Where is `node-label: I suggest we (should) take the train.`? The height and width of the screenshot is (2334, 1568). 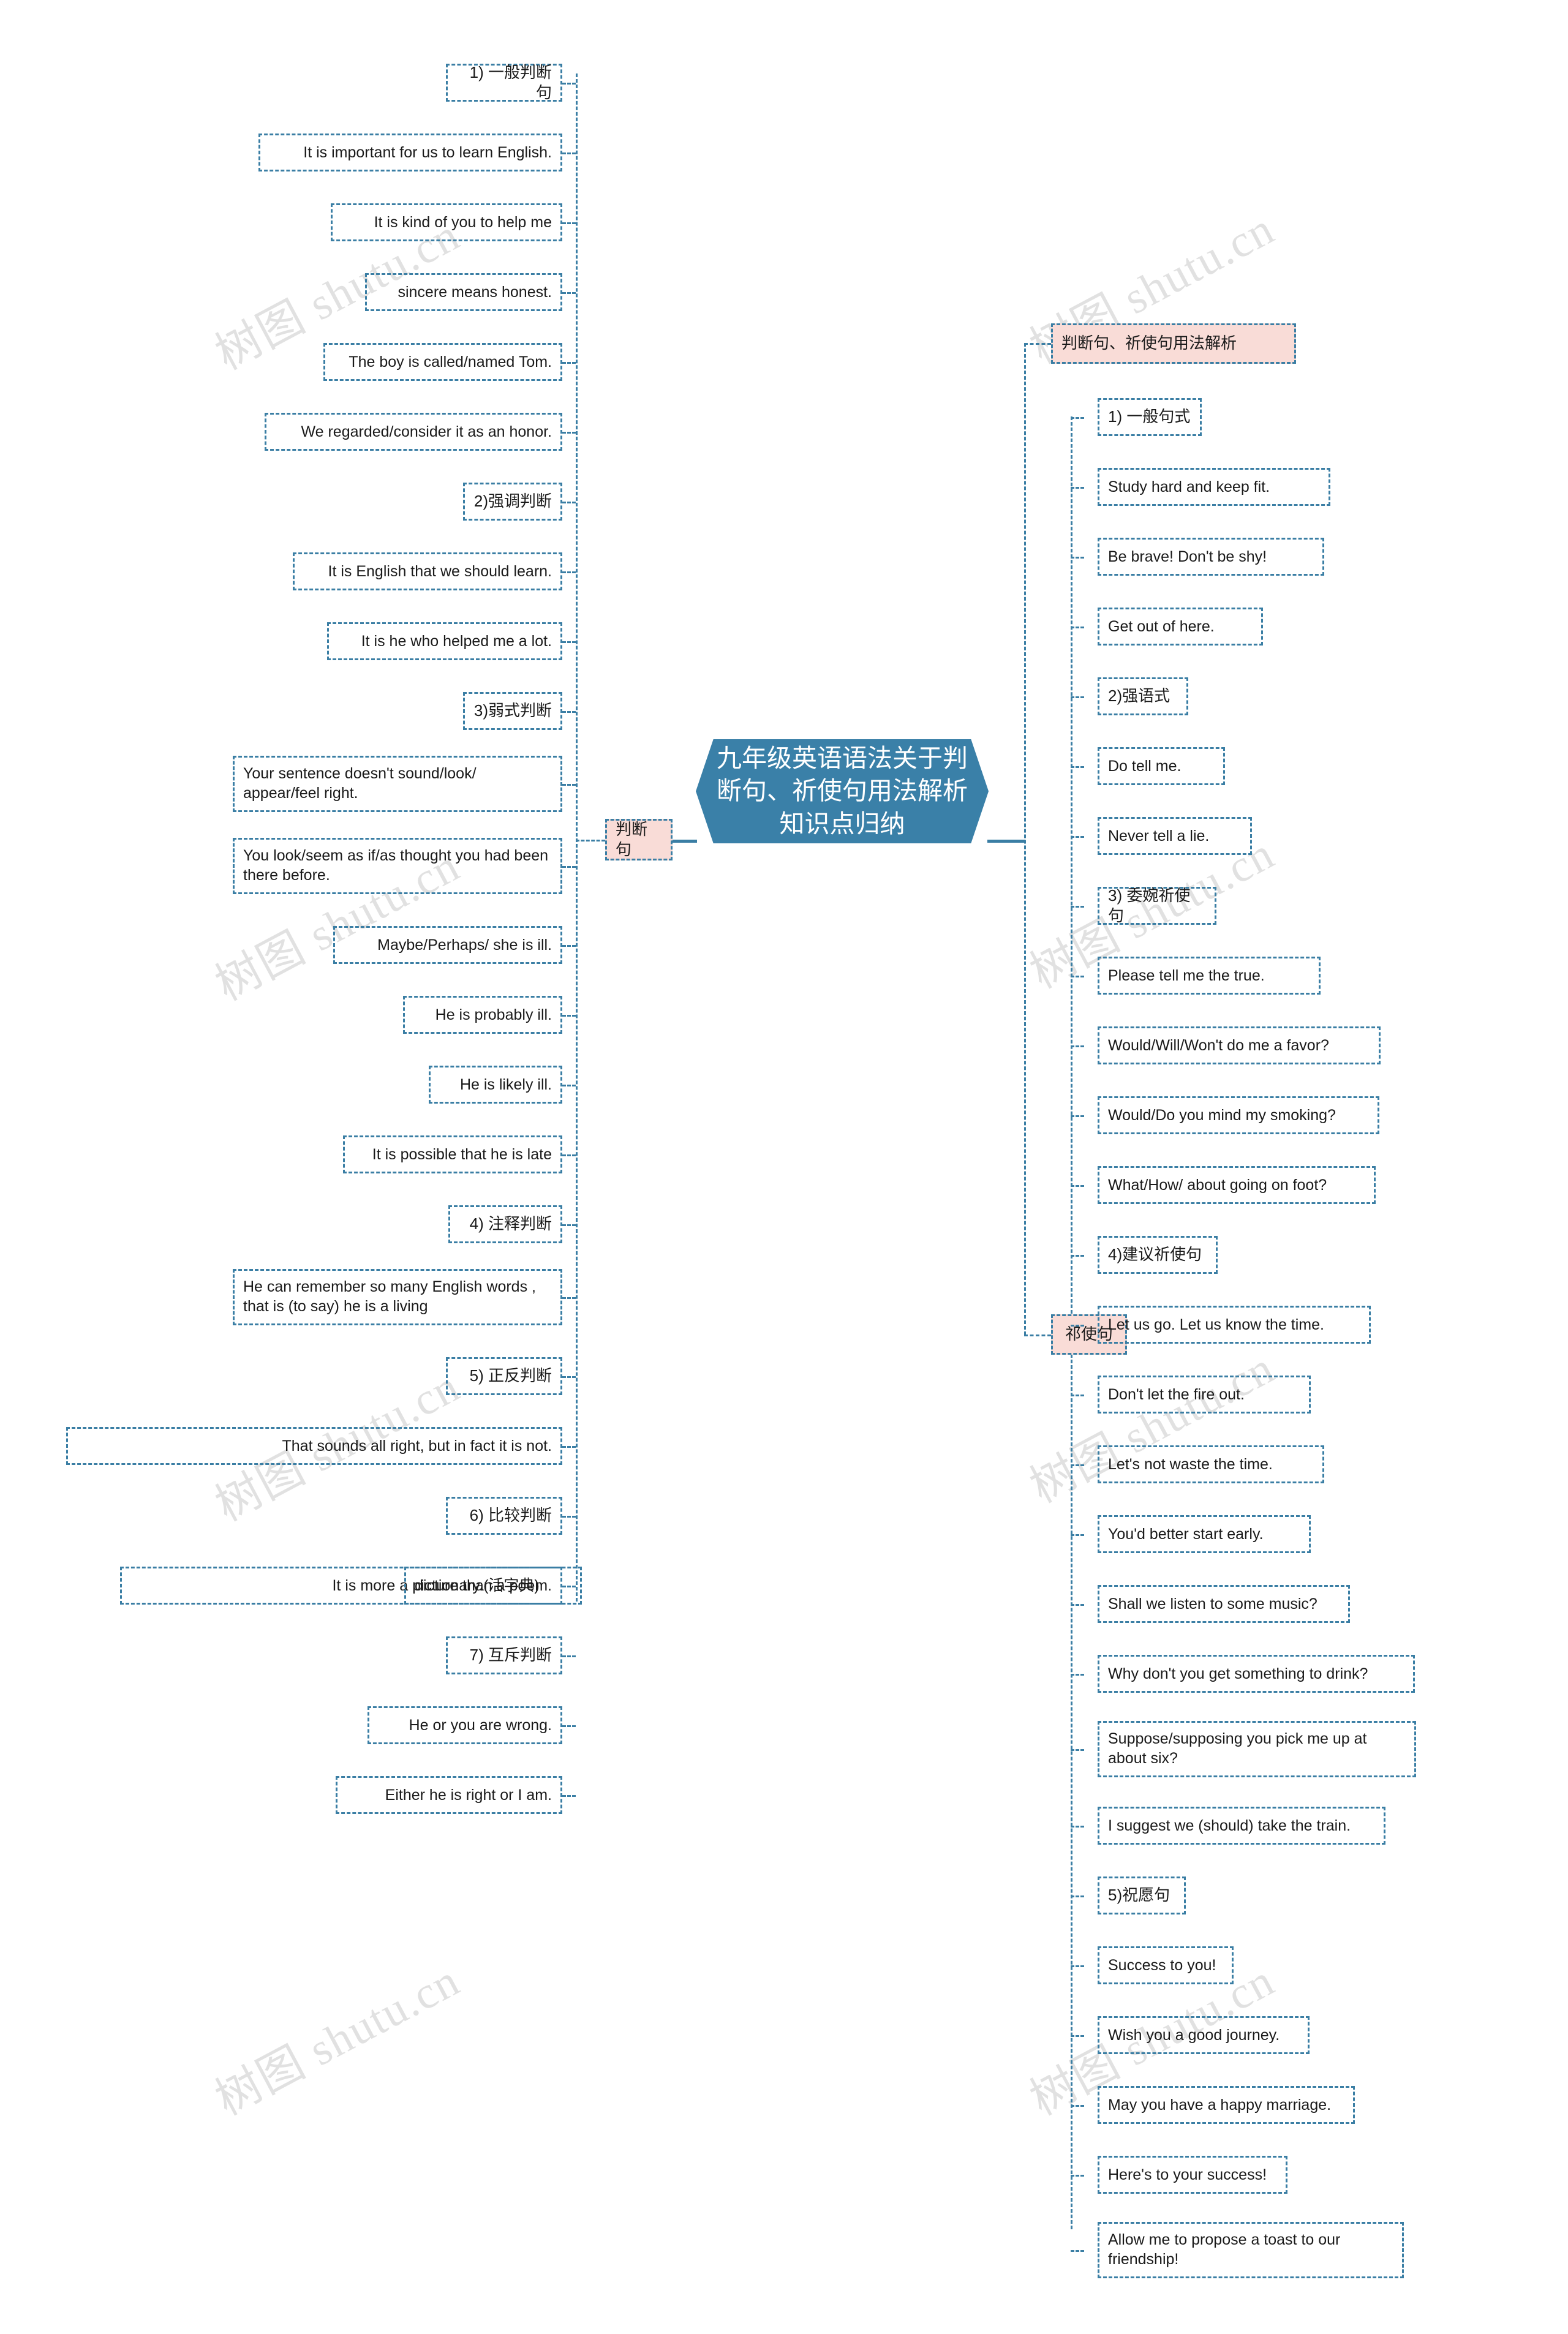
node-label: I suggest we (should) take the train. is located at coordinates (1230, 1825).